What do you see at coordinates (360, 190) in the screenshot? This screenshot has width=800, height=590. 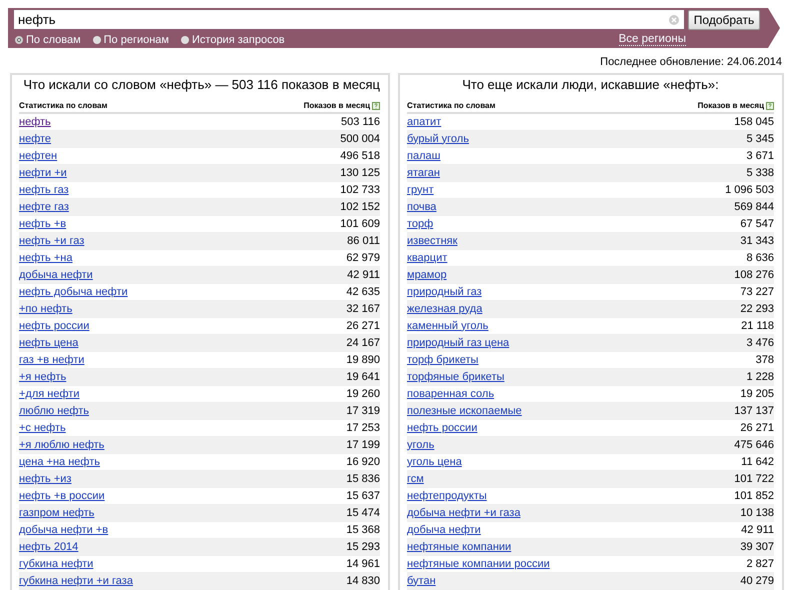 I see `impressions-count: 102 733` at bounding box center [360, 190].